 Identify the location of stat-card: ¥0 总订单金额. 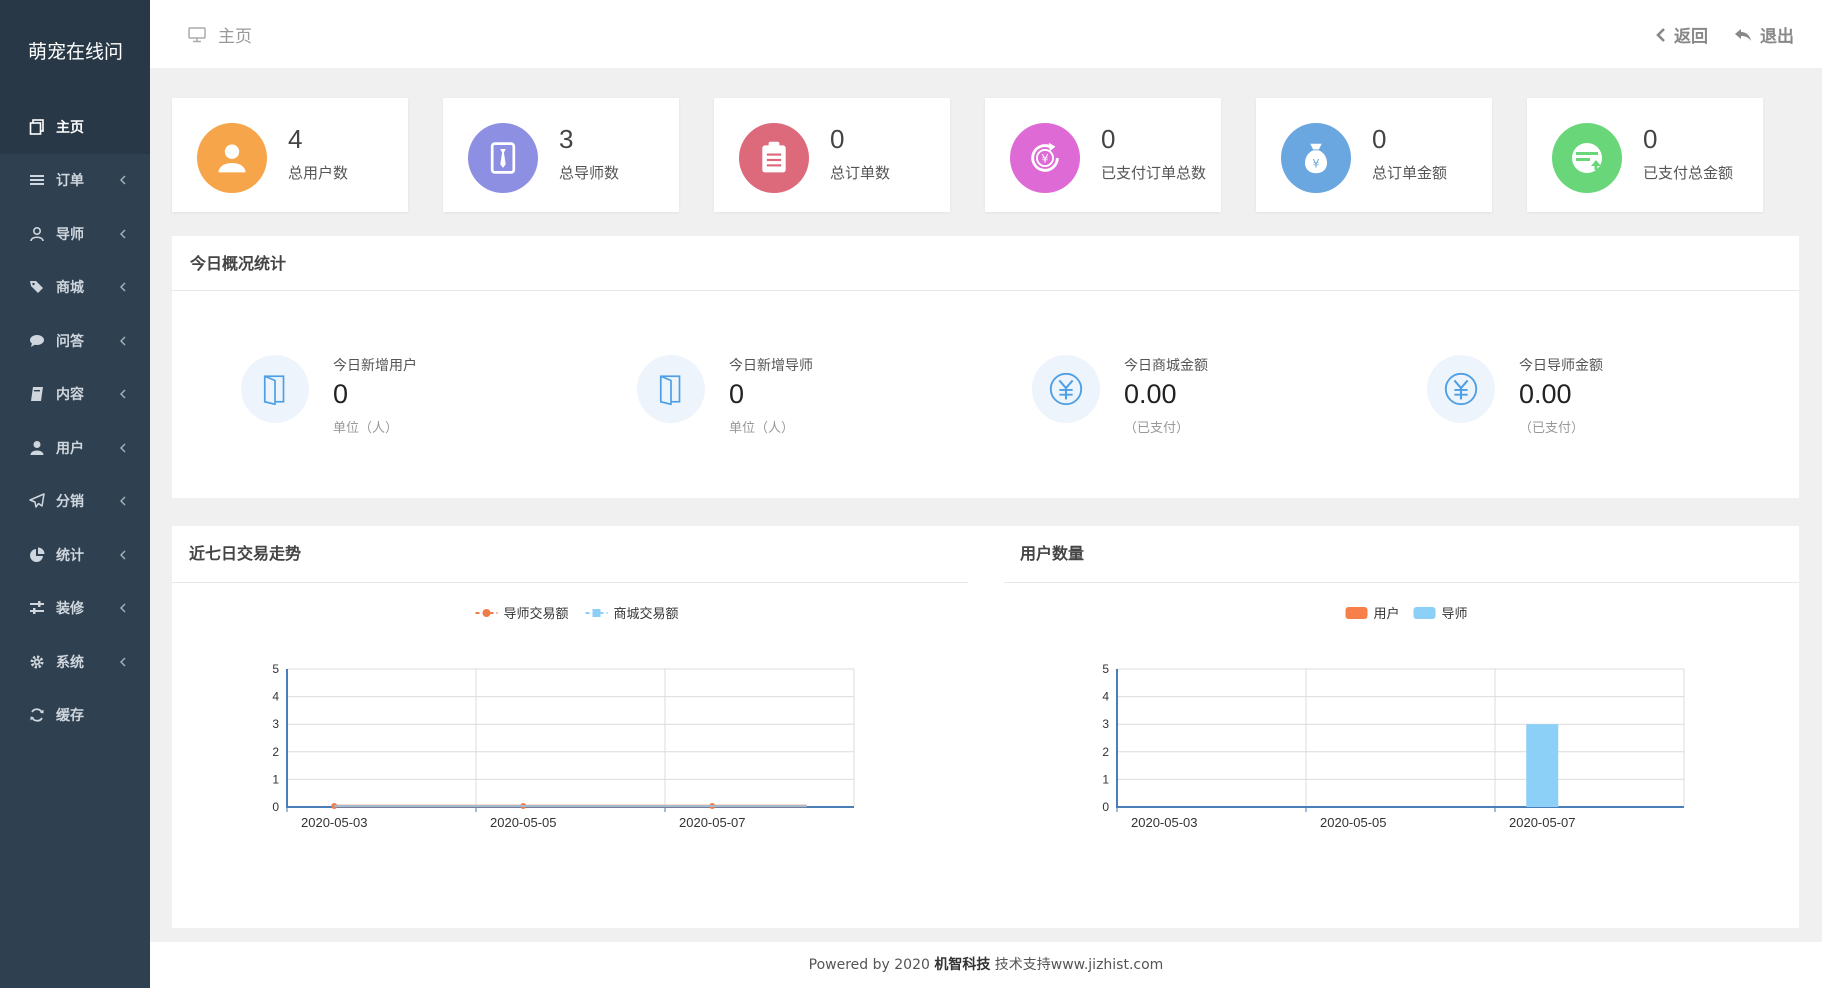
(1374, 155).